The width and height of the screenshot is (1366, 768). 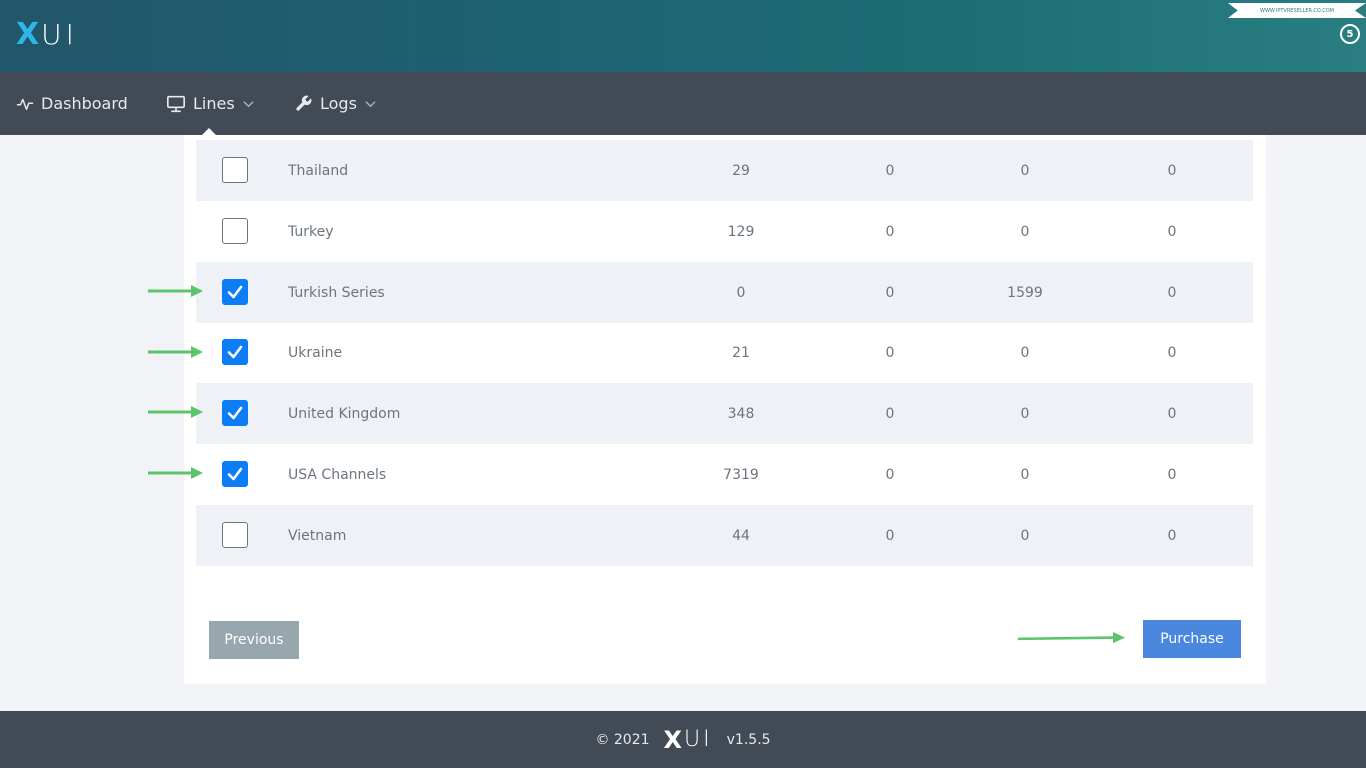 What do you see at coordinates (683, 103) in the screenshot?
I see `main-navbar: Dashboard Lines Logs` at bounding box center [683, 103].